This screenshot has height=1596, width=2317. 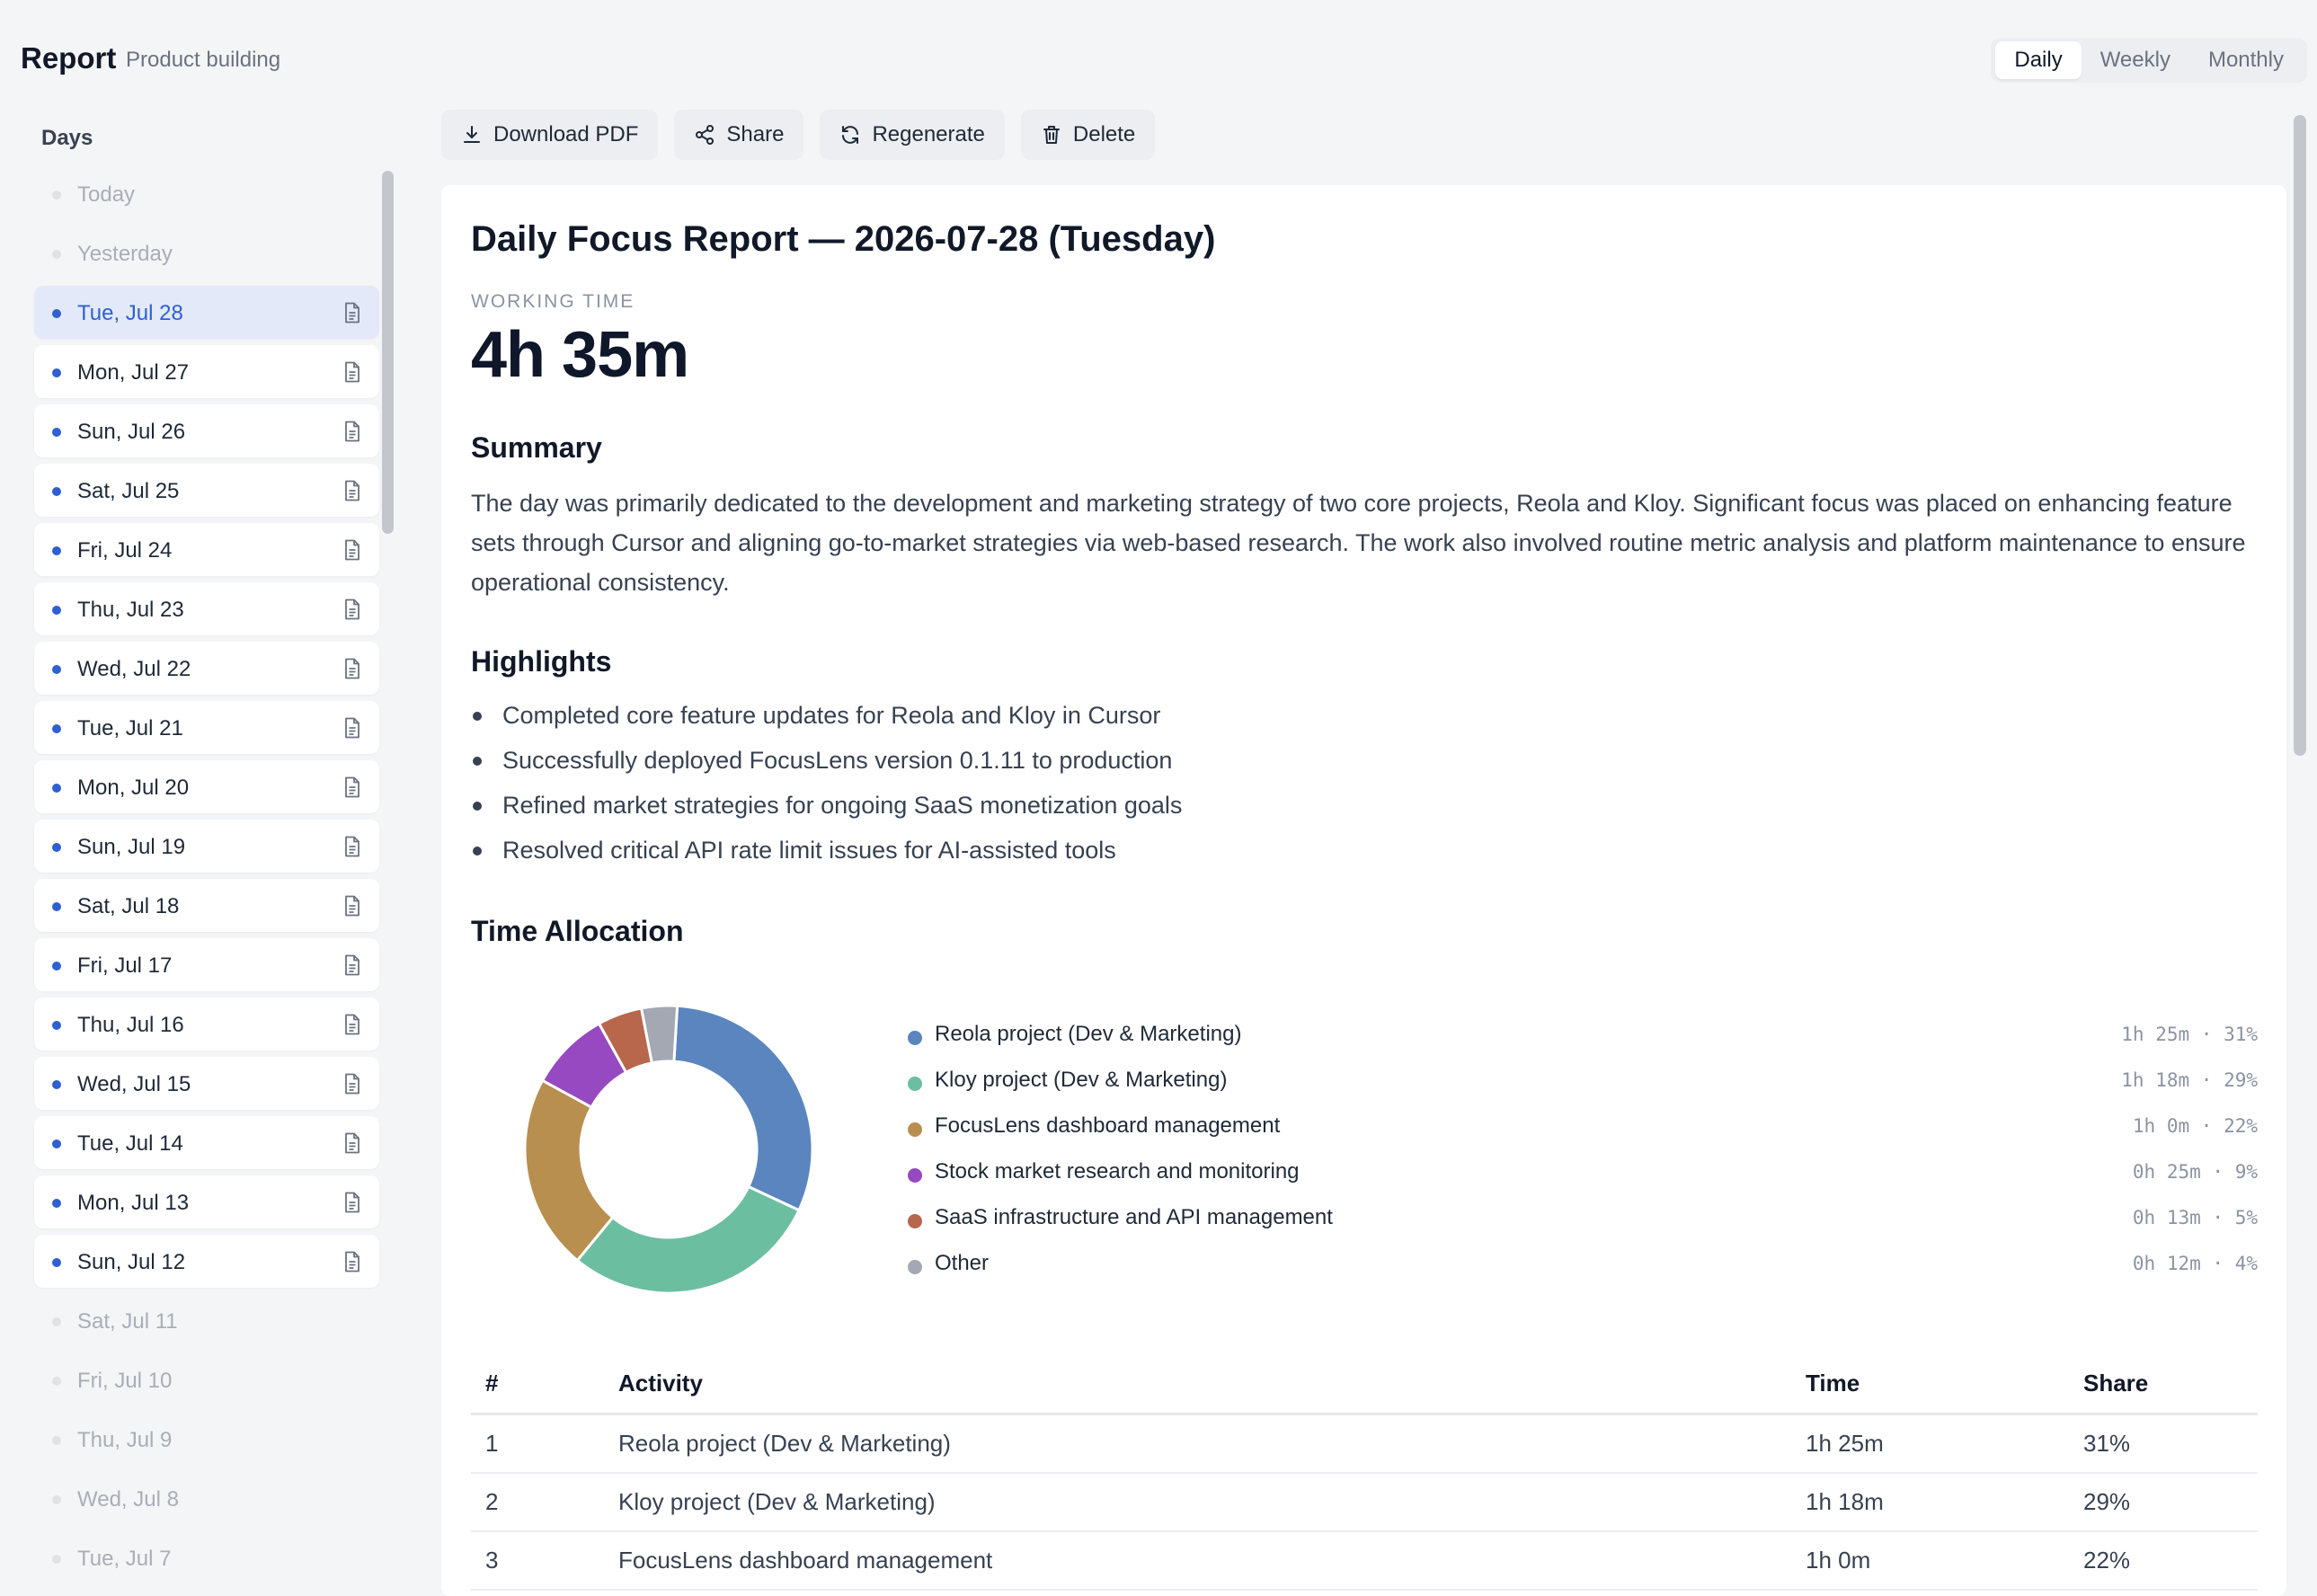 What do you see at coordinates (2246, 1217) in the screenshot?
I see `legend-share: 5%` at bounding box center [2246, 1217].